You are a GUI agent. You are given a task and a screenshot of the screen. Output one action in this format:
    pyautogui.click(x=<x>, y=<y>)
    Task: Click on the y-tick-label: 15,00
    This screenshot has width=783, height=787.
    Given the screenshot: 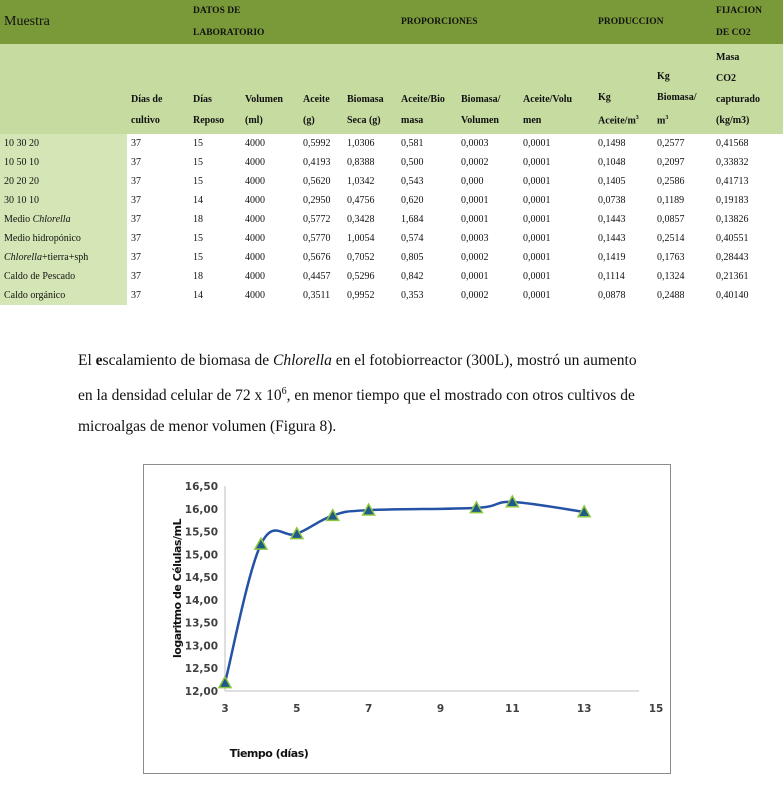 What is the action you would take?
    pyautogui.click(x=201, y=555)
    